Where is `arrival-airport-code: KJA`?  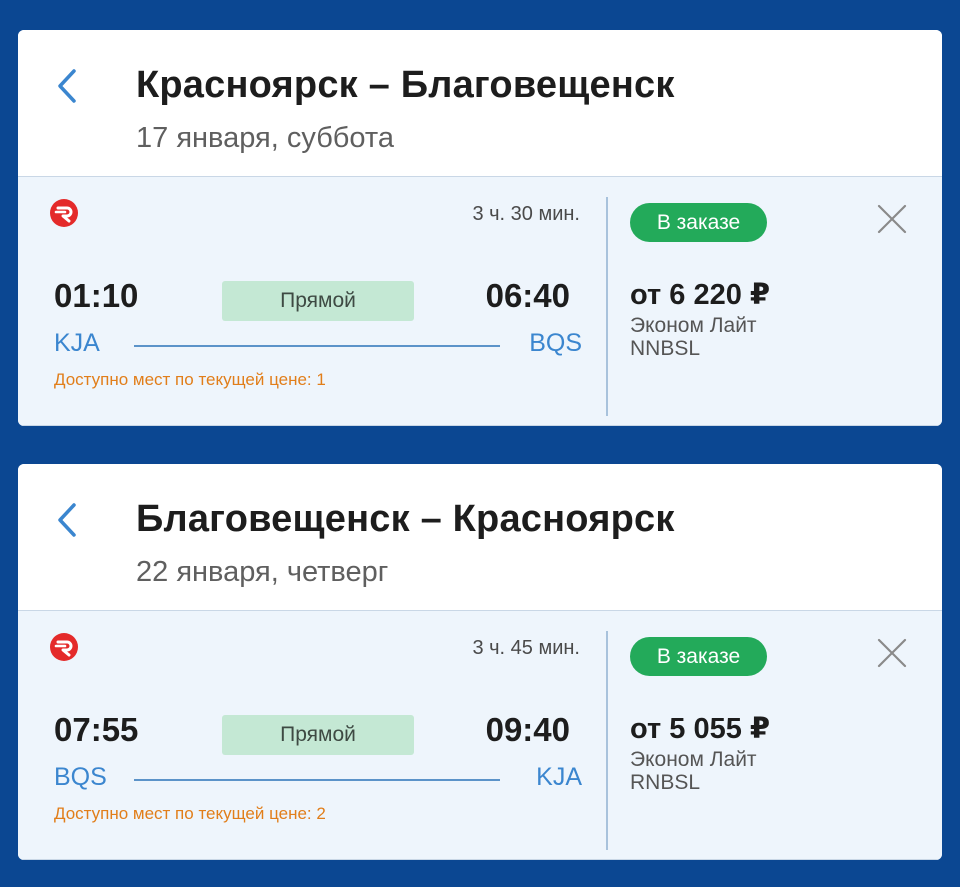
arrival-airport-code: KJA is located at coordinates (559, 777).